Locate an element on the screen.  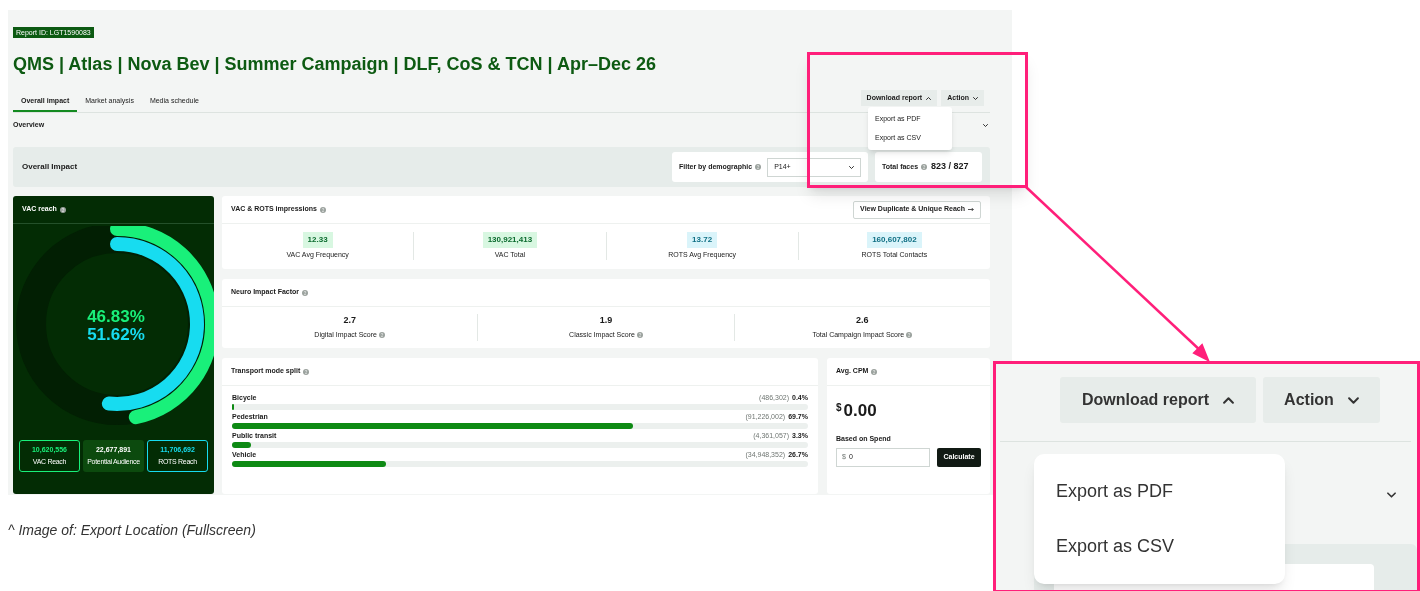
score-value: 2.7 is located at coordinates (349, 320).